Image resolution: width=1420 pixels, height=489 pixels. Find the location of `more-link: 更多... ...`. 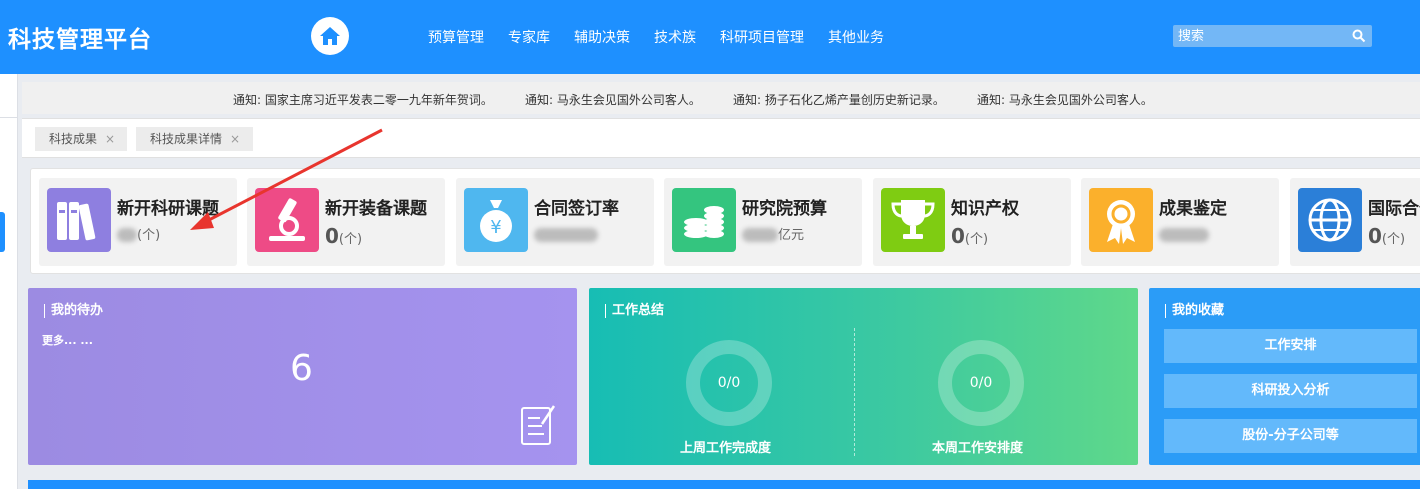

more-link: 更多... ... is located at coordinates (67, 340).